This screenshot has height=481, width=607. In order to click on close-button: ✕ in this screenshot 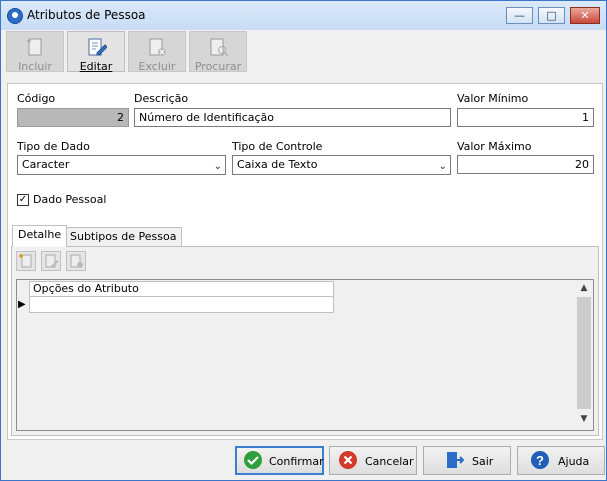, I will do `click(585, 15)`.